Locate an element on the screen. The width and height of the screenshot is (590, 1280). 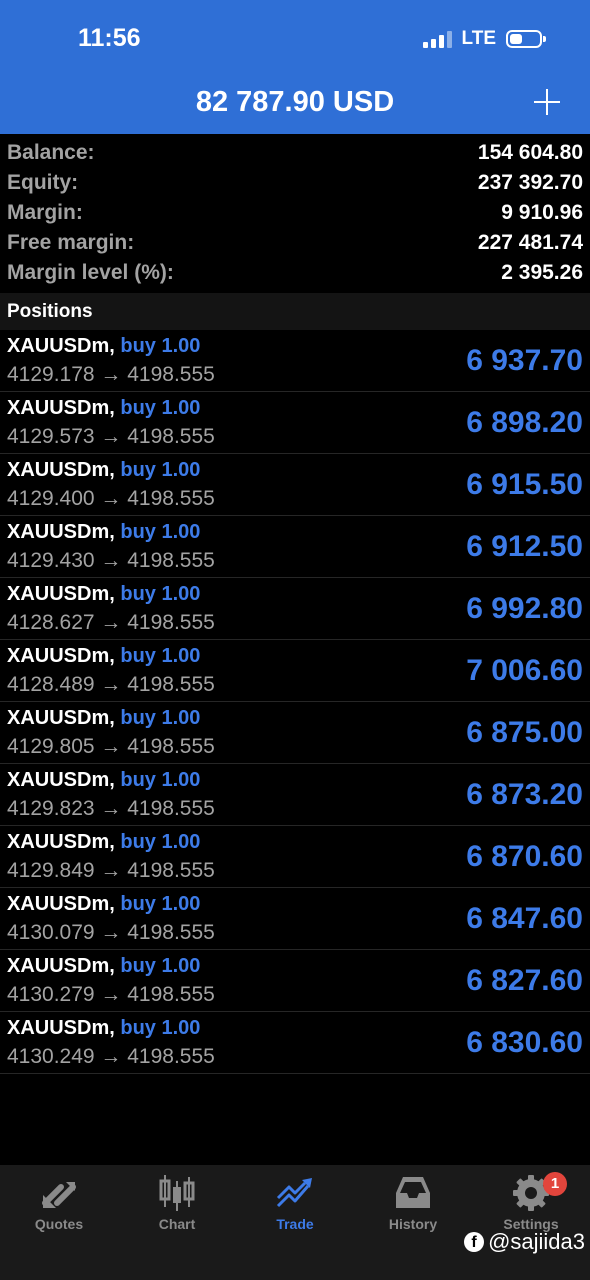
summary-row-free-margin: Free margin: 227 481.74 is located at coordinates (295, 243).